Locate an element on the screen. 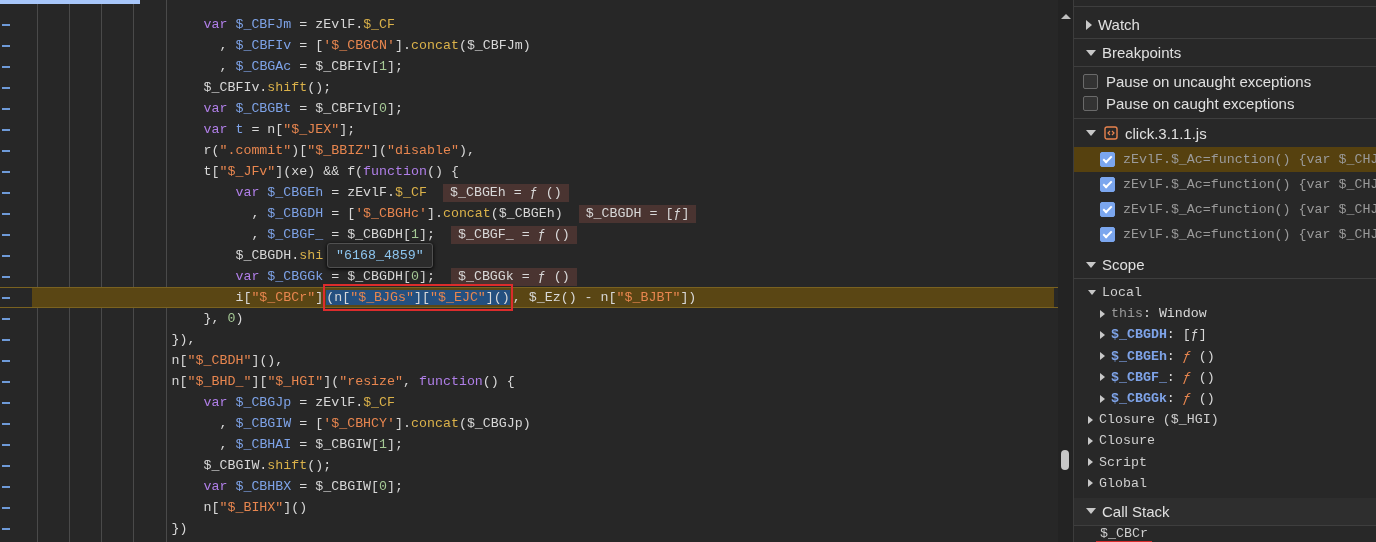 The width and height of the screenshot is (1376, 542). file-name: click.3.1.1.js is located at coordinates (1166, 133).